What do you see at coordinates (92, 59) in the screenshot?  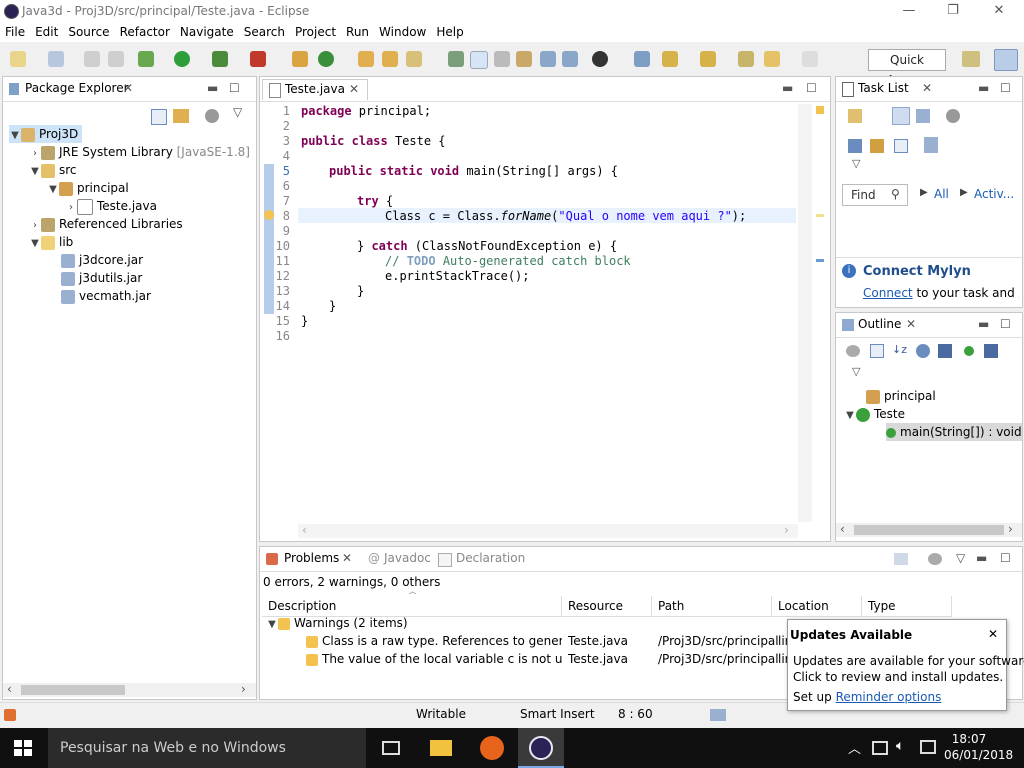 I see `save-icon` at bounding box center [92, 59].